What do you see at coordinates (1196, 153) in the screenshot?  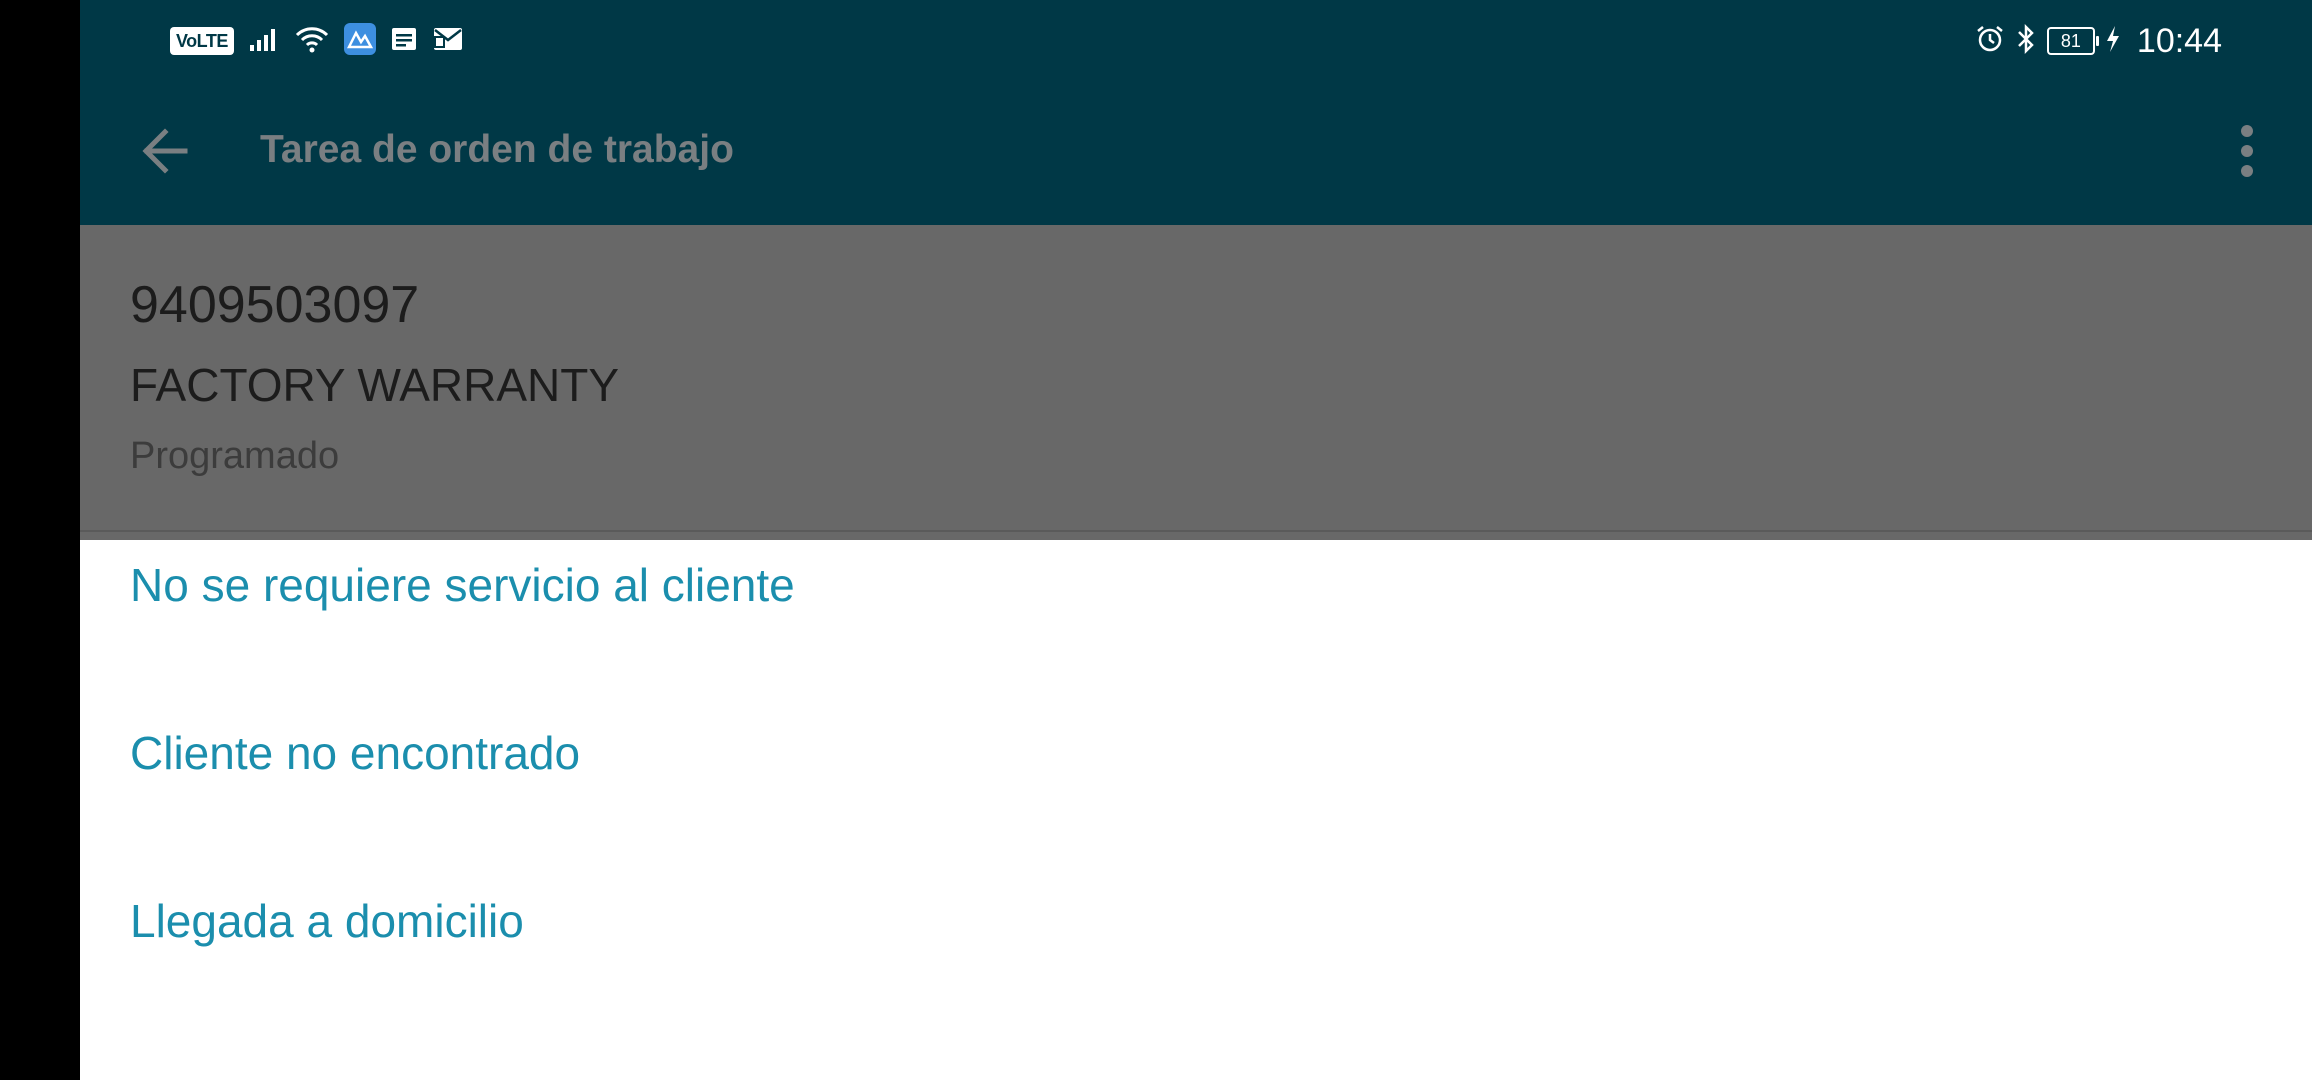 I see `app-toolbar: Tarea de orden de trabajo` at bounding box center [1196, 153].